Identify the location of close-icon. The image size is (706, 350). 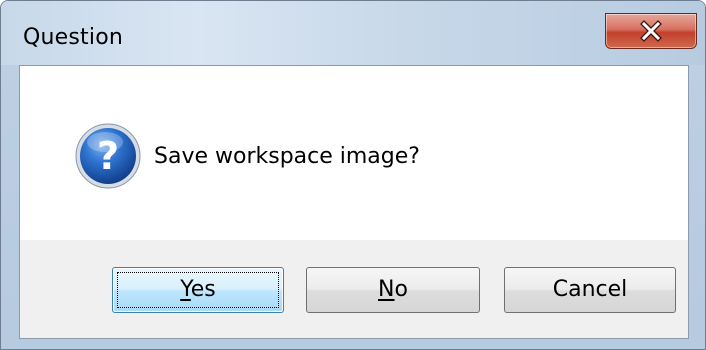
(651, 31).